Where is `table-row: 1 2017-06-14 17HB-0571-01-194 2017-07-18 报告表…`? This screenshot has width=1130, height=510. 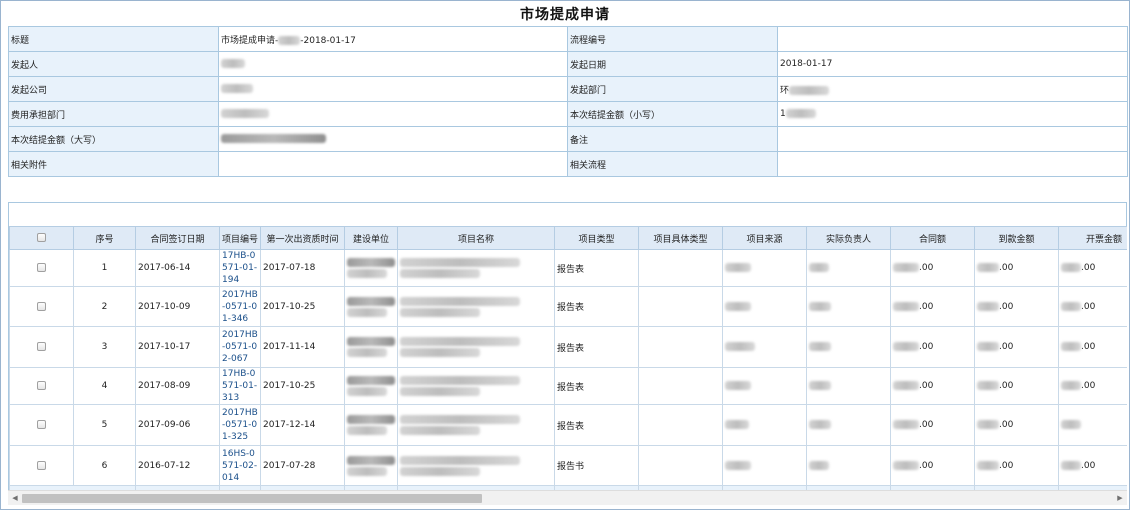
table-row: 1 2017-06-14 17HB-0571-01-194 2017-07-18 报告表… is located at coordinates (568, 268).